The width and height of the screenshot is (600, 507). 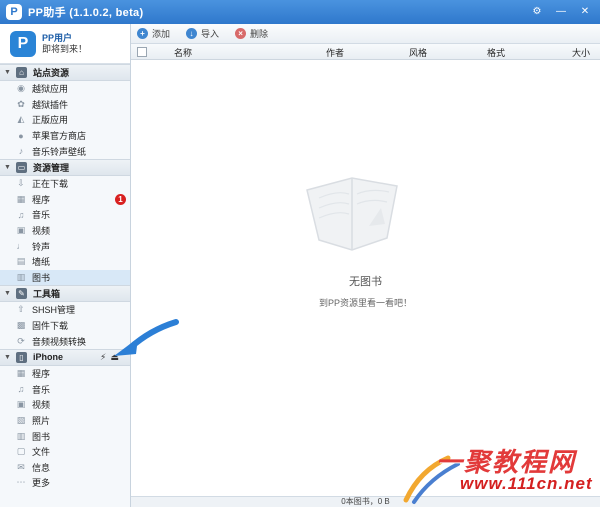 I want to click on empty-book-icon, so click(x=352, y=214).